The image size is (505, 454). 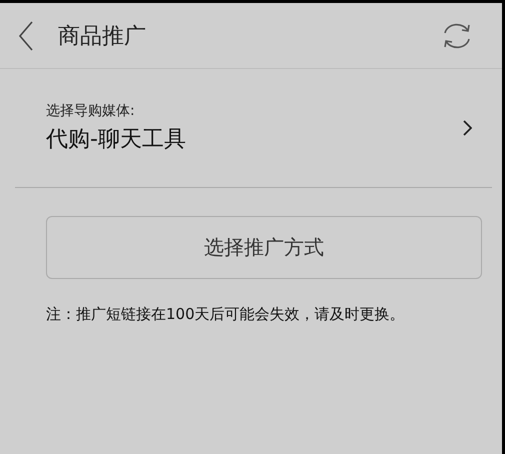 What do you see at coordinates (102, 36) in the screenshot?
I see `page-title: 商品推广` at bounding box center [102, 36].